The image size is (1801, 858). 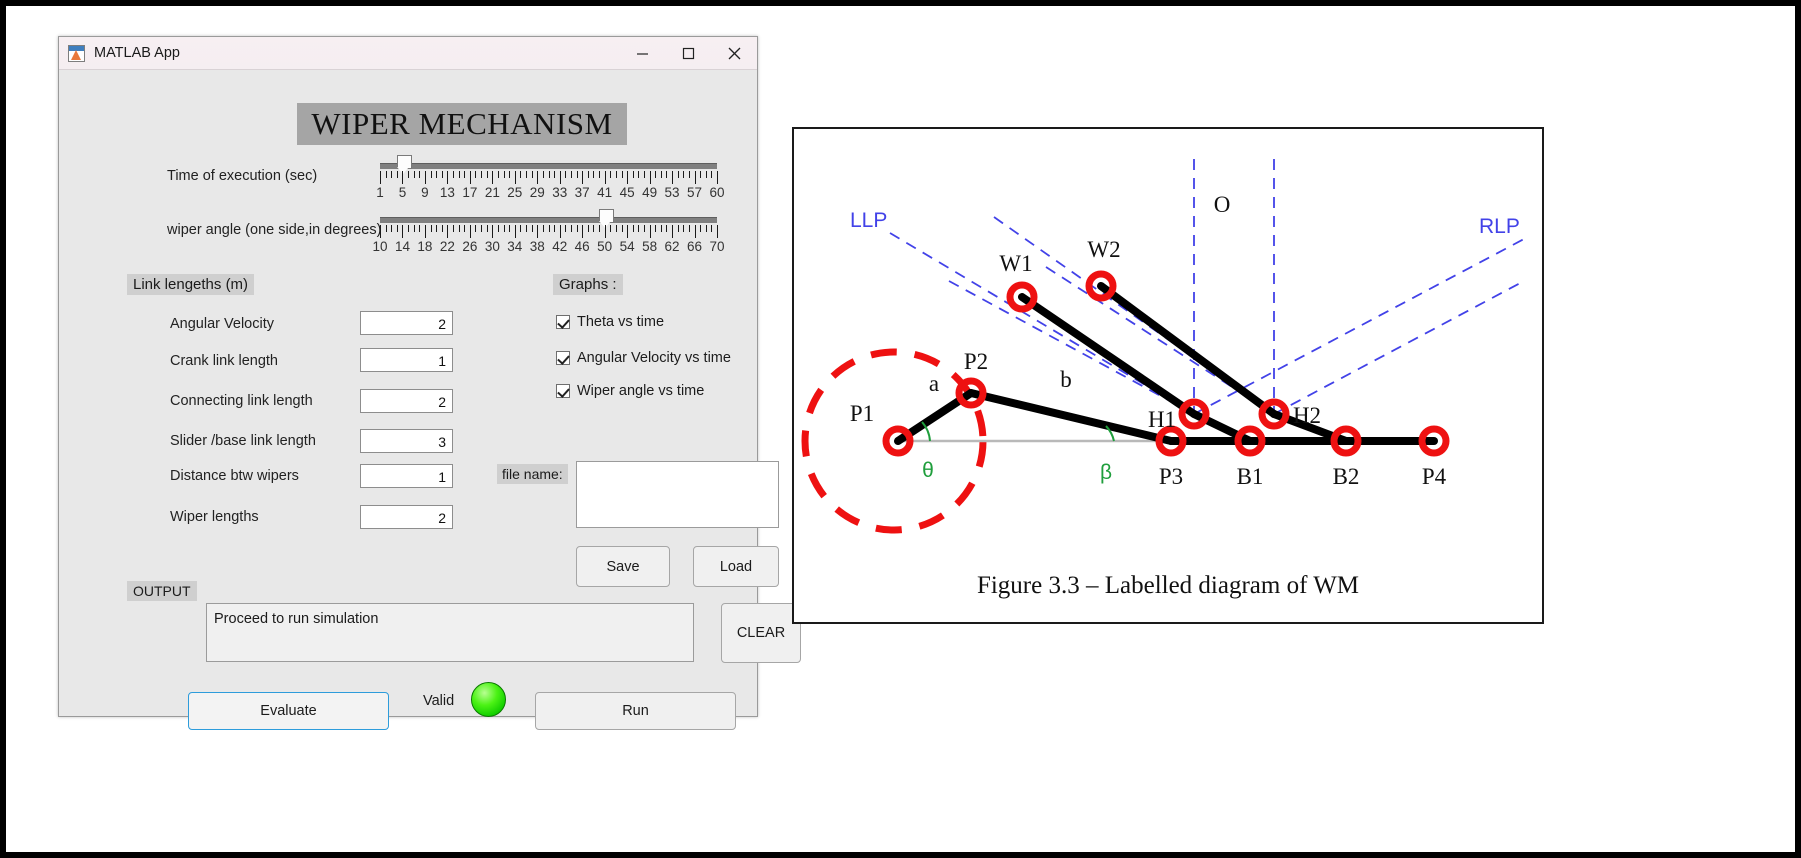 What do you see at coordinates (532, 474) in the screenshot?
I see `file-name-label: file name:` at bounding box center [532, 474].